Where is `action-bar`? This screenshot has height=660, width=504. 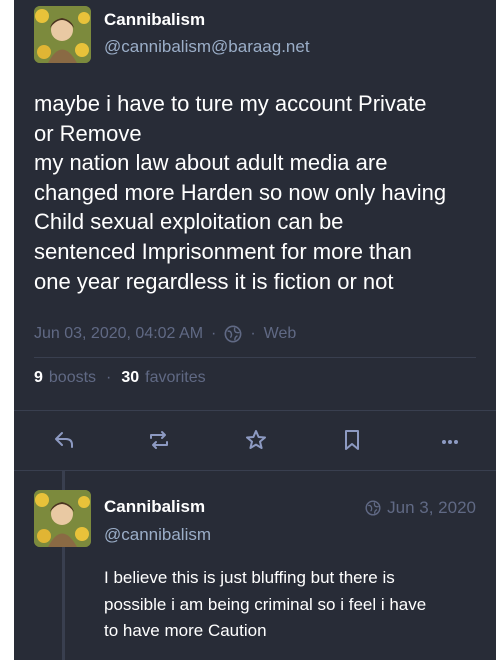 action-bar is located at coordinates (255, 441).